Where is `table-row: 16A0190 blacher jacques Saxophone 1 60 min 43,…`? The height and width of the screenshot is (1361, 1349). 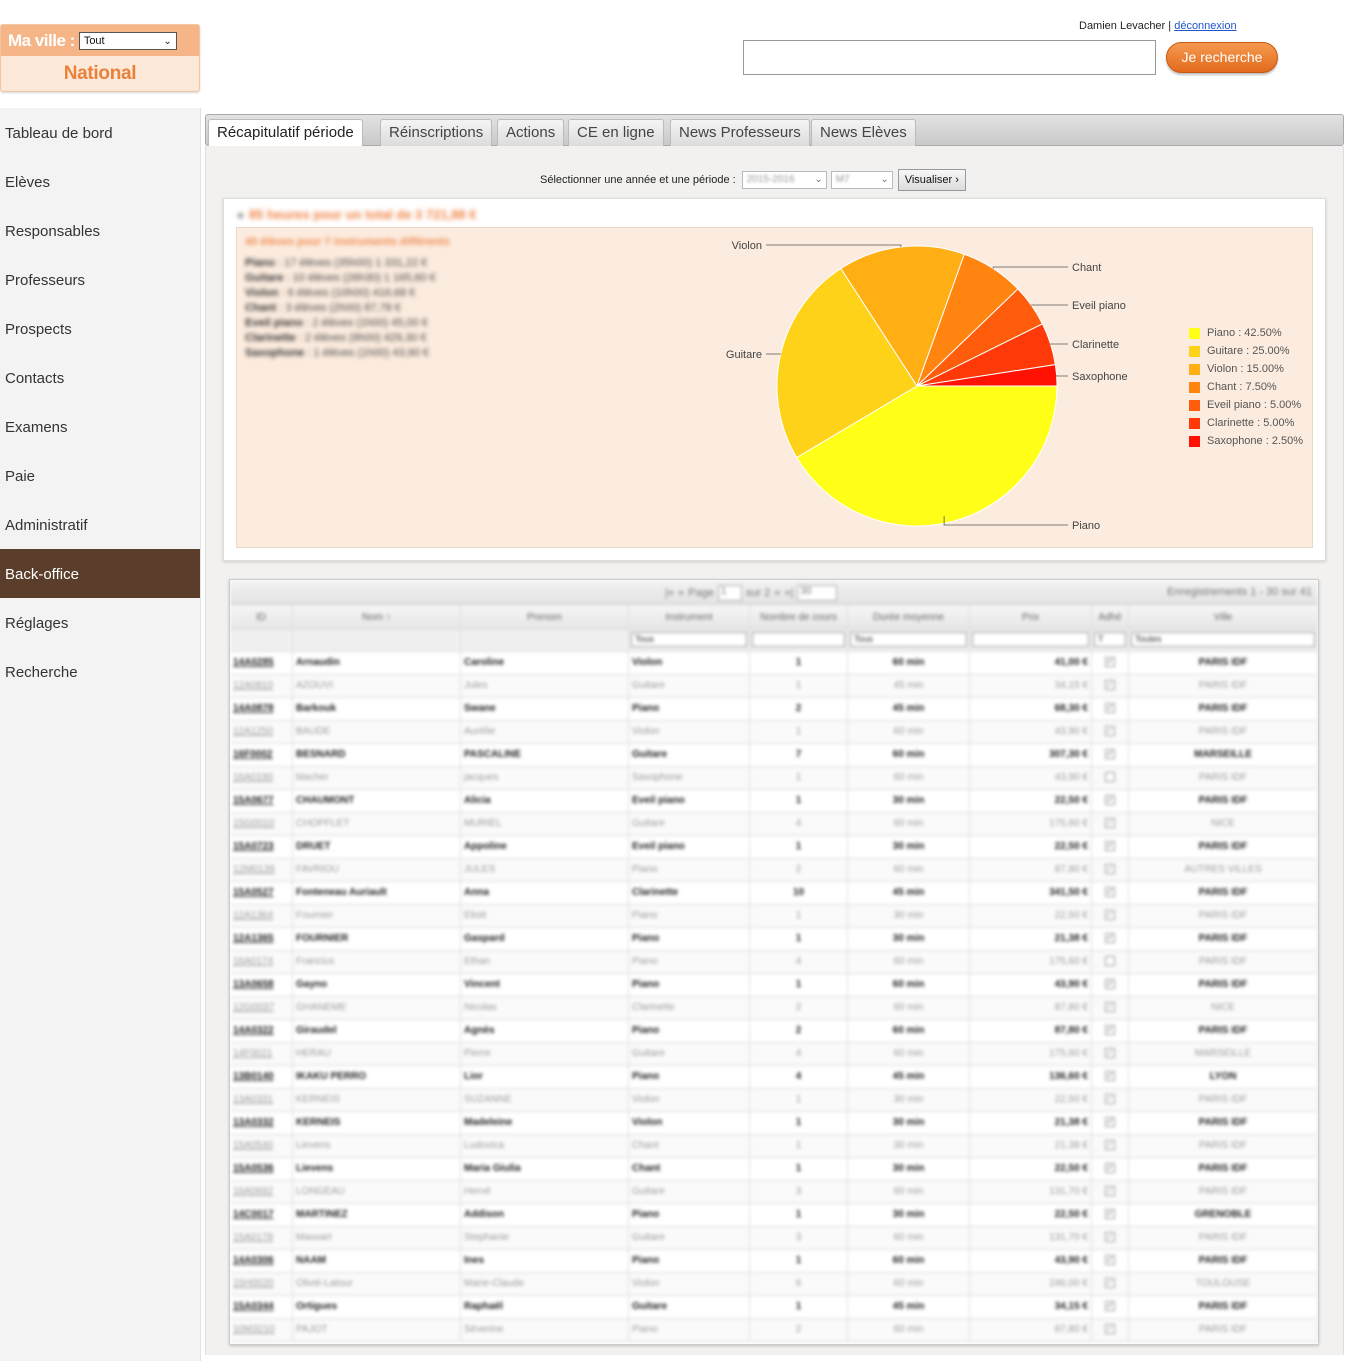 table-row: 16A0190 blacher jacques Saxophone 1 60 min 43,… is located at coordinates (774, 778).